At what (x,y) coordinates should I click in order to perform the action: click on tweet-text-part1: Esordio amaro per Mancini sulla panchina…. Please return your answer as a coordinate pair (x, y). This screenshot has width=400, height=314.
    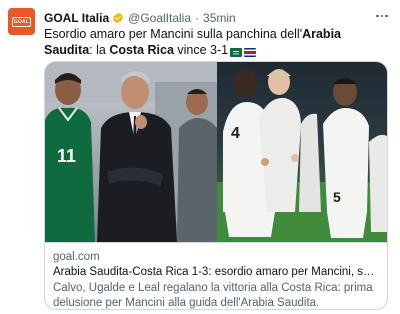
    Looking at the image, I should click on (173, 34).